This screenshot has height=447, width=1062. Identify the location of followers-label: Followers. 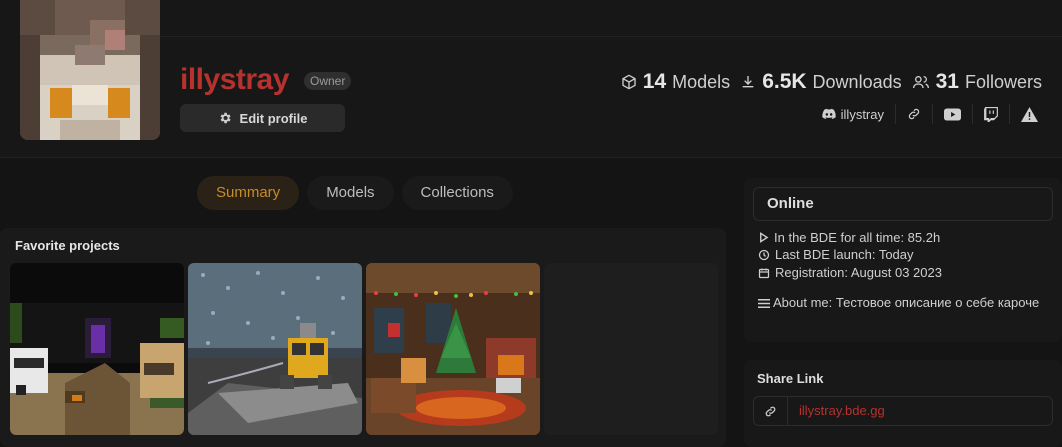
(1003, 81).